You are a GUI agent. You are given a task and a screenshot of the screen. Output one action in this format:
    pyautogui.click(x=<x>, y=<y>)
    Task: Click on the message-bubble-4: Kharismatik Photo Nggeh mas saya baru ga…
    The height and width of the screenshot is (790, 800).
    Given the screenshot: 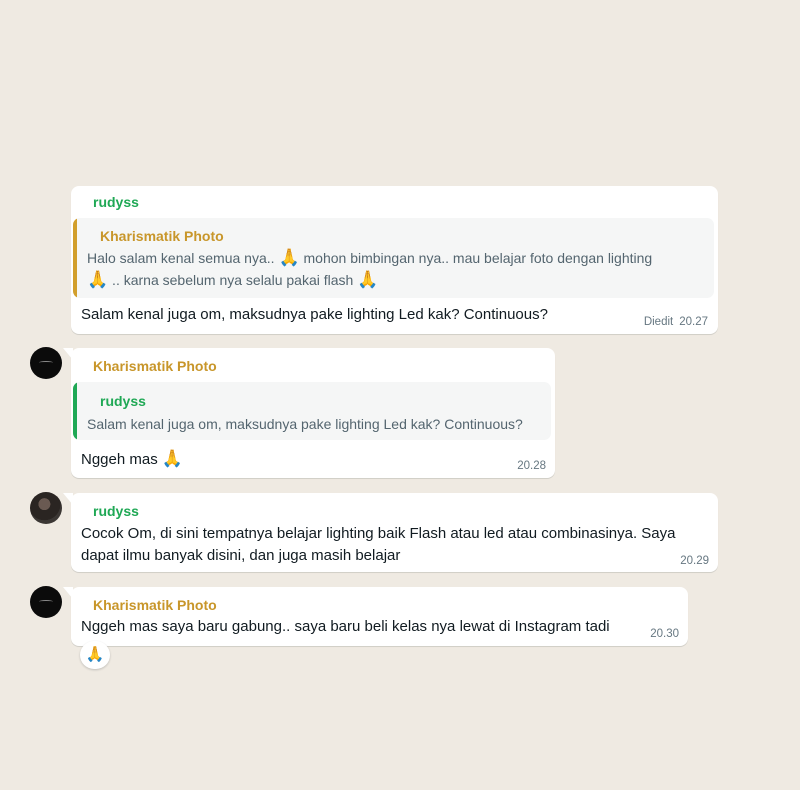 What is the action you would take?
    pyautogui.click(x=375, y=616)
    